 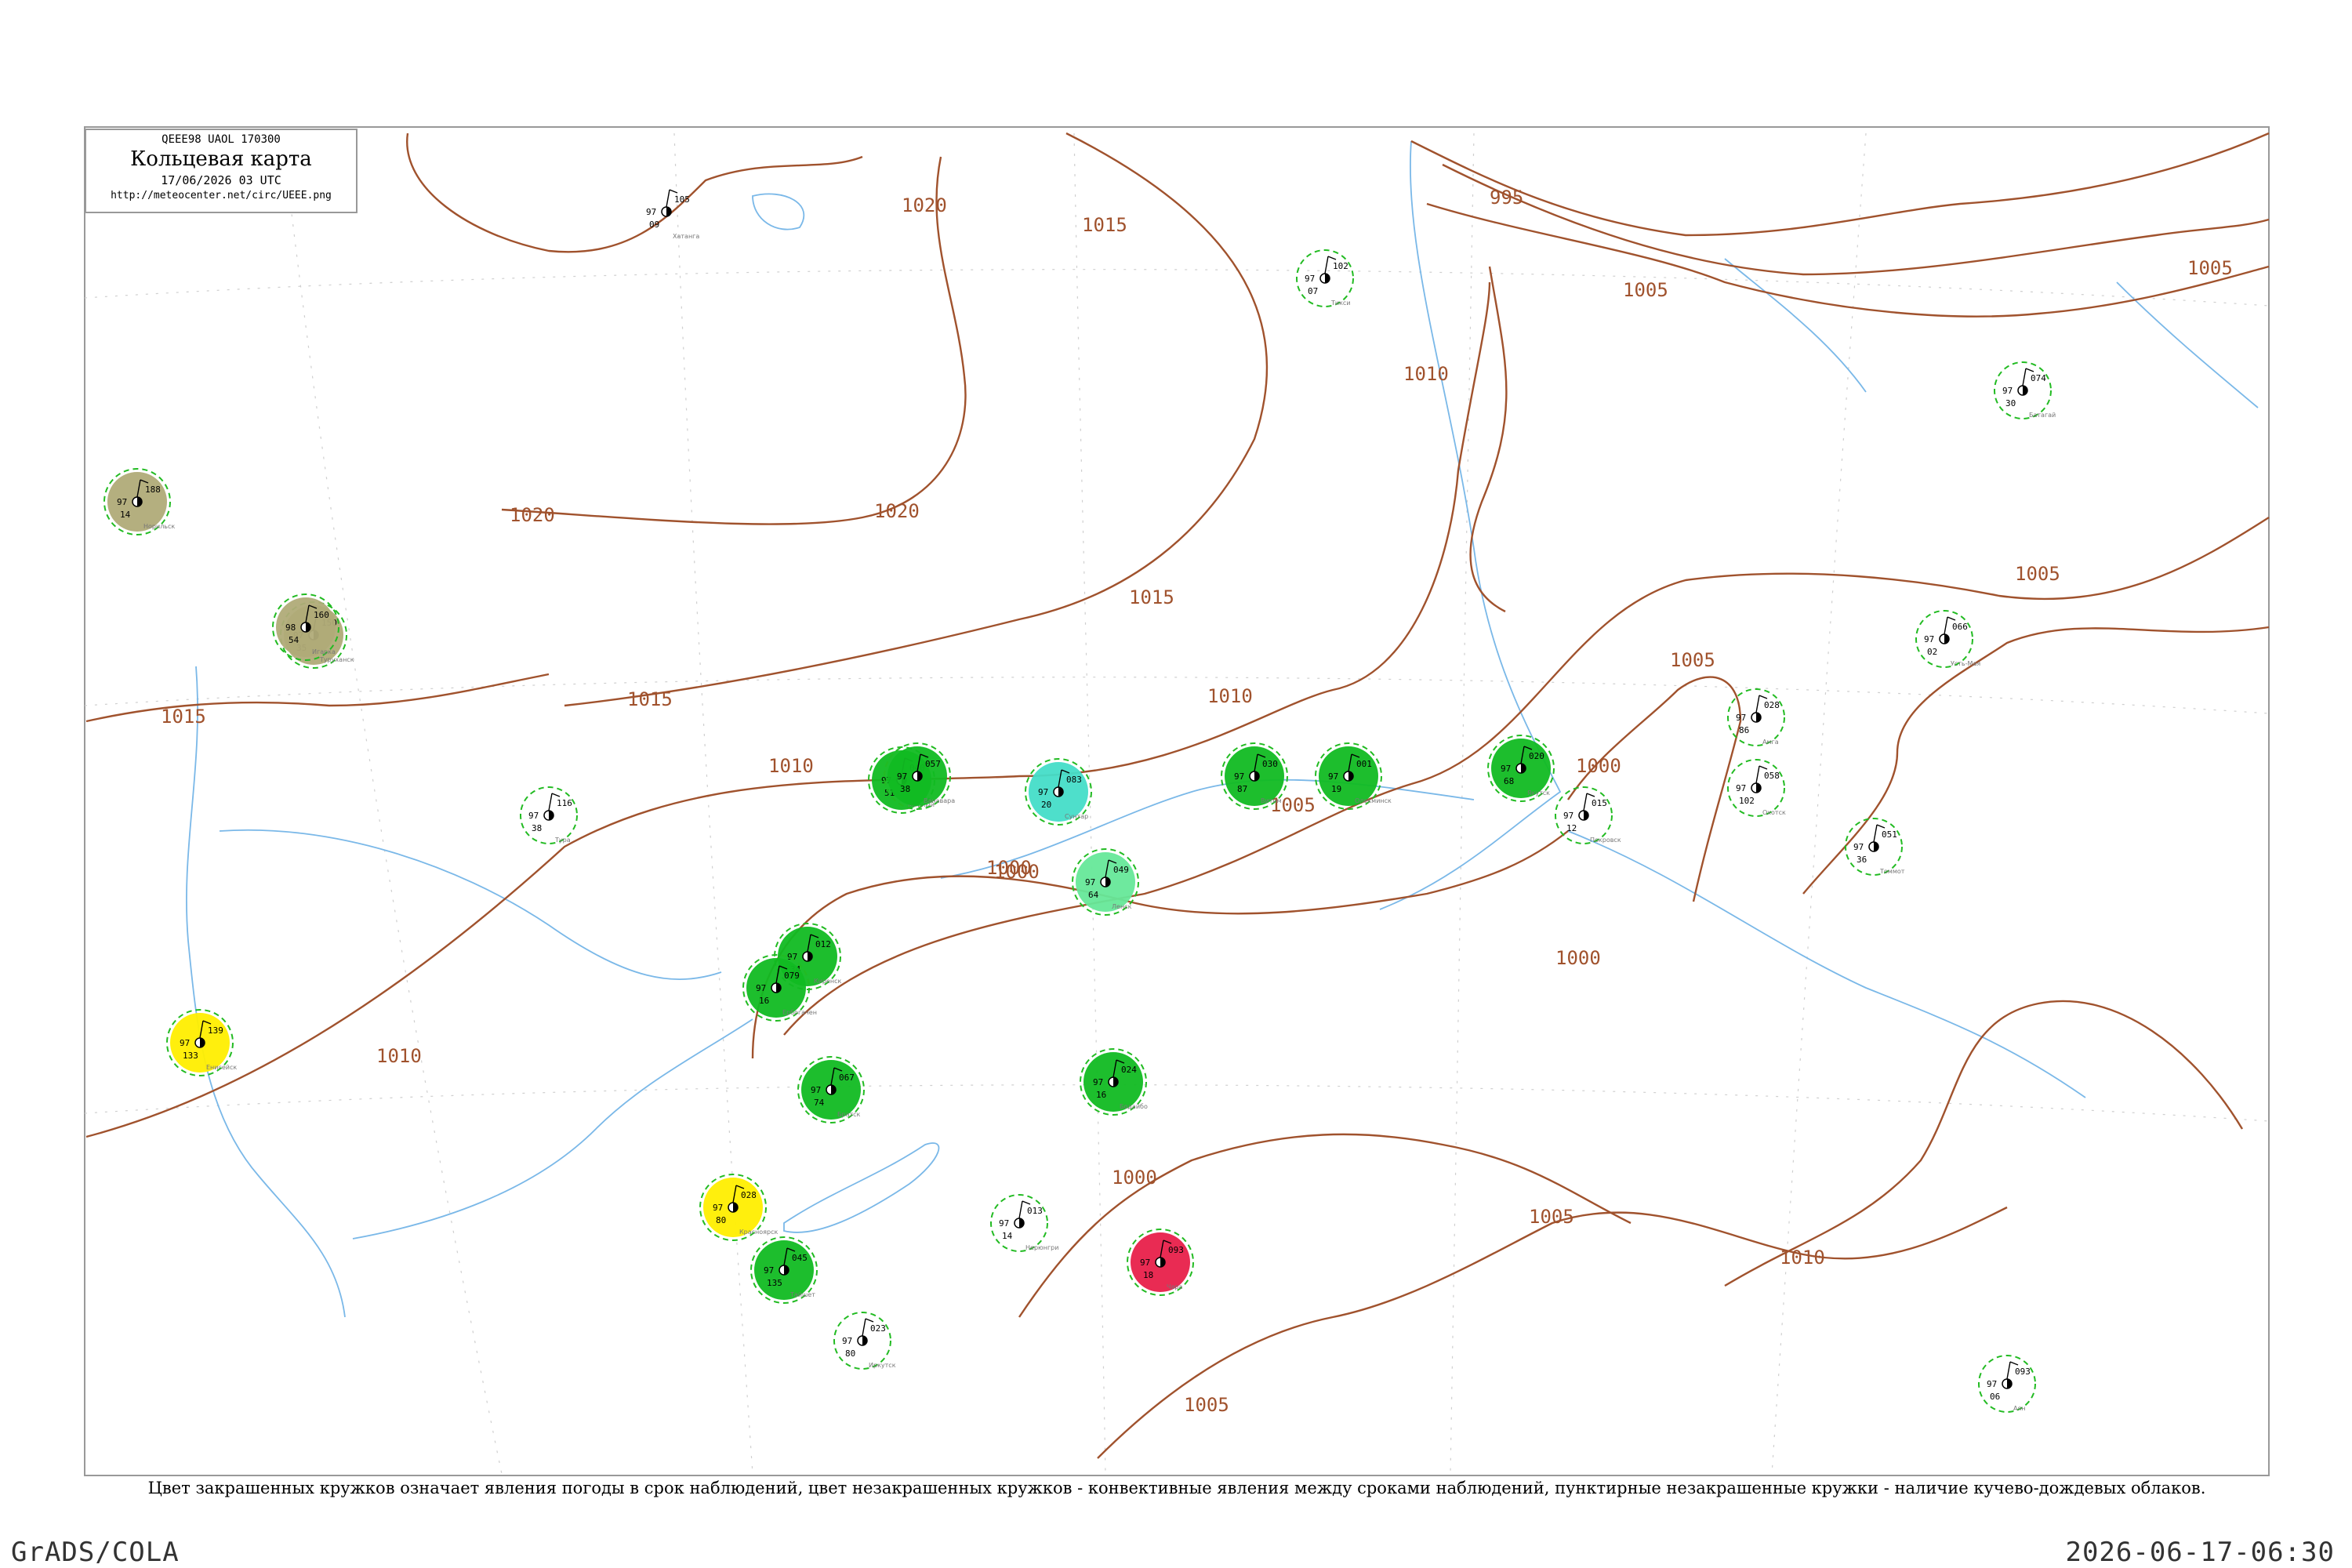 I want to click on station-name: Тура, so click(x=562, y=841).